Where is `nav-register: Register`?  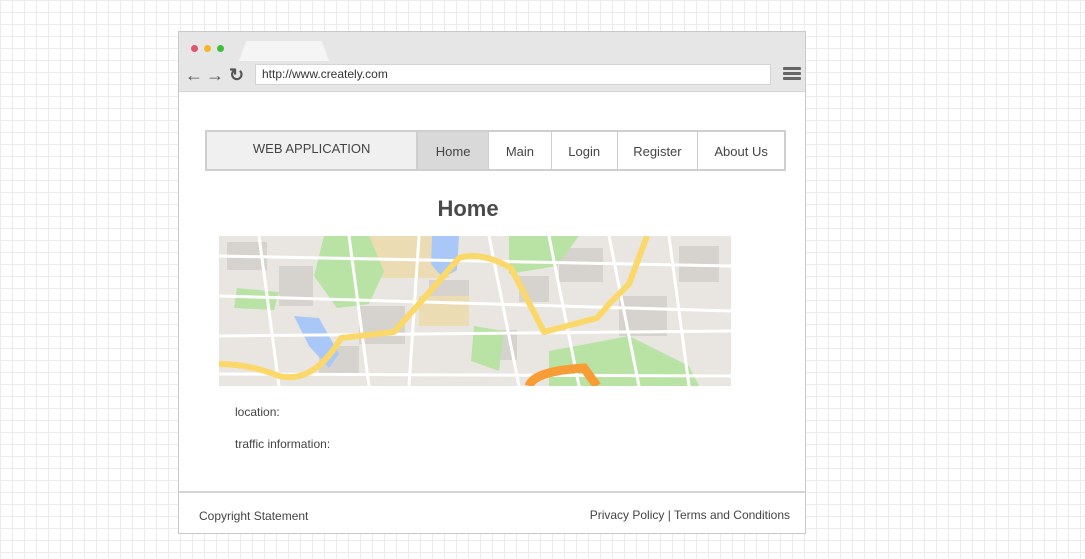
nav-register: Register is located at coordinates (658, 150).